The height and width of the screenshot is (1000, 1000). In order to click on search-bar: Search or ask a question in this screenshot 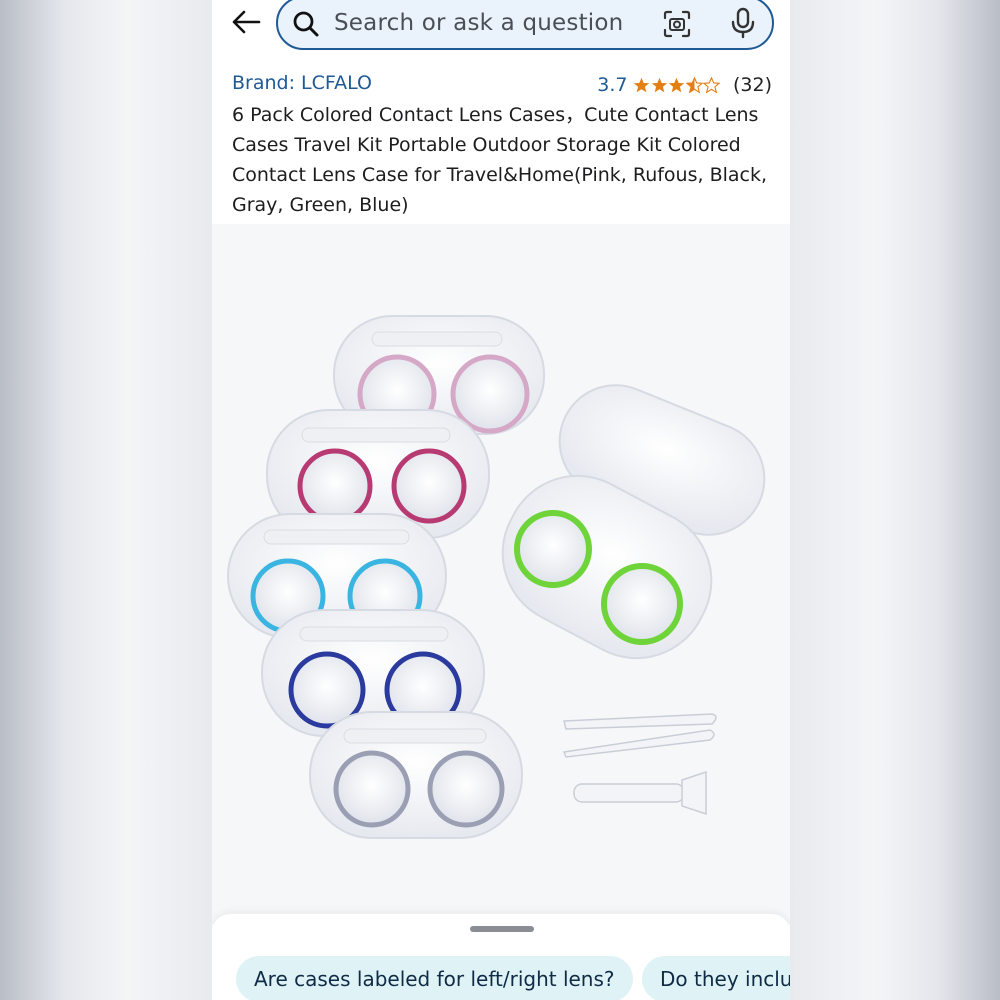, I will do `click(525, 25)`.